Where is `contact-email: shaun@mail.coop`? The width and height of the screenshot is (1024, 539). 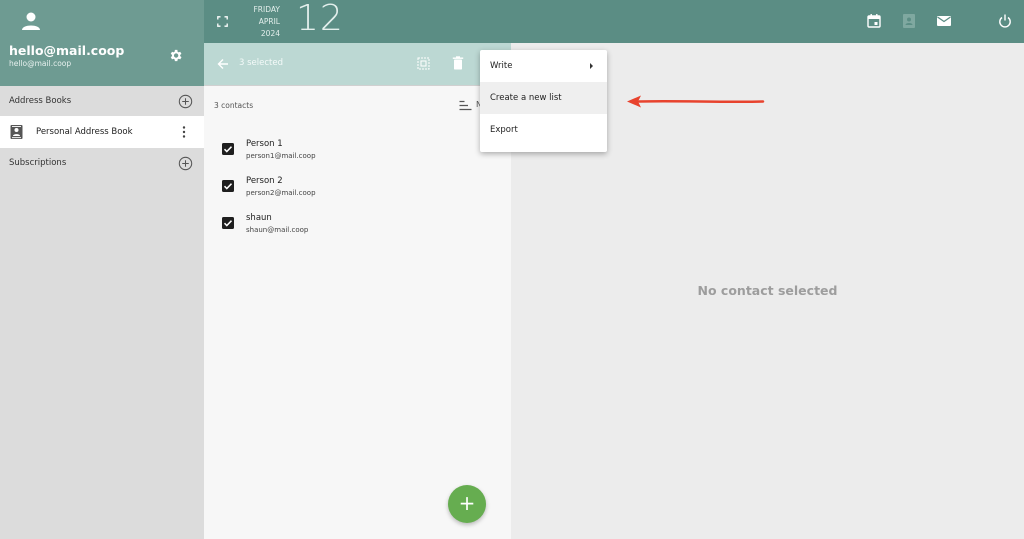
contact-email: shaun@mail.coop is located at coordinates (277, 230).